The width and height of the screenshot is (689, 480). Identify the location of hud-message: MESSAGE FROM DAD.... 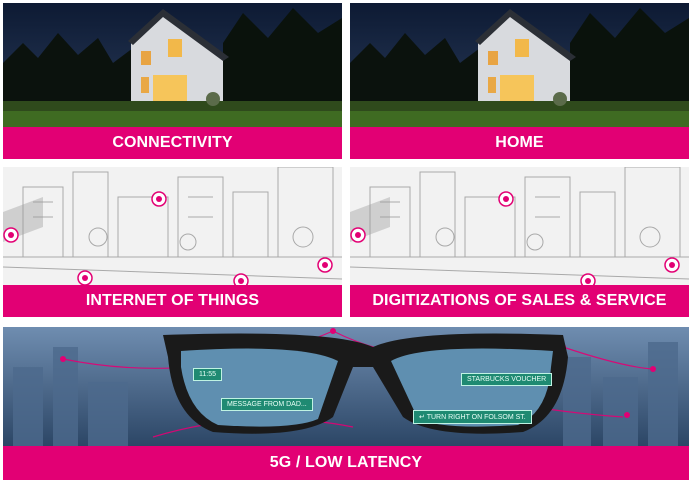
(267, 404).